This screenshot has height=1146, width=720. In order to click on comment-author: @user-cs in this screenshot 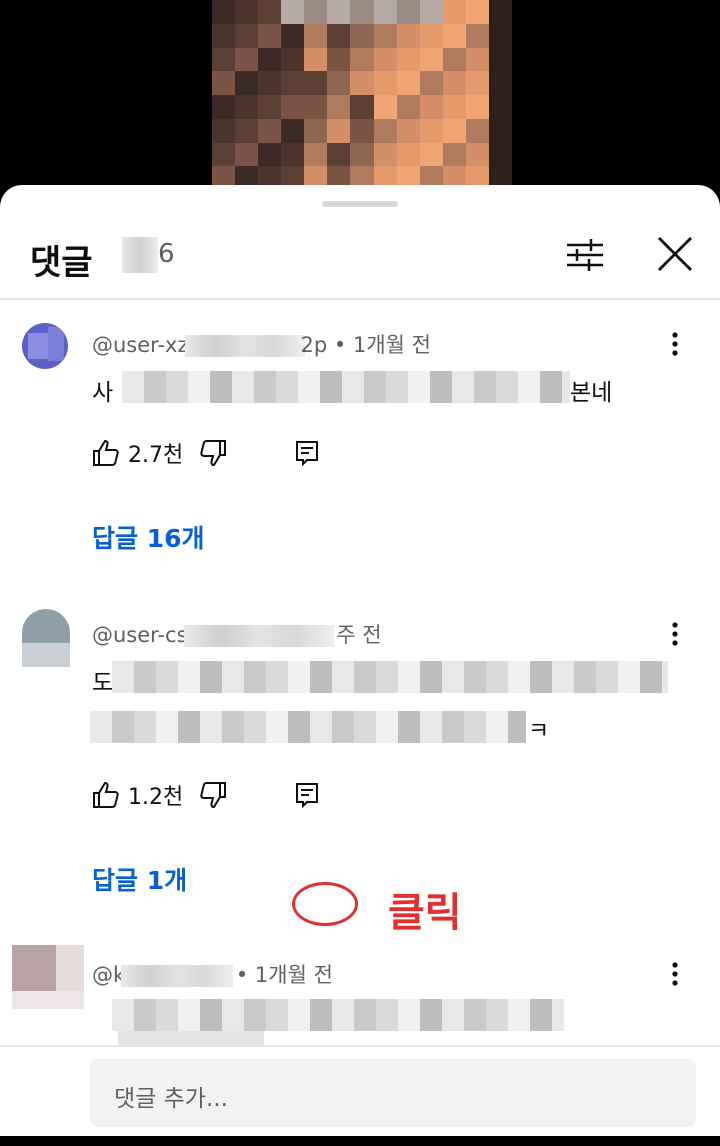, I will do `click(140, 635)`.